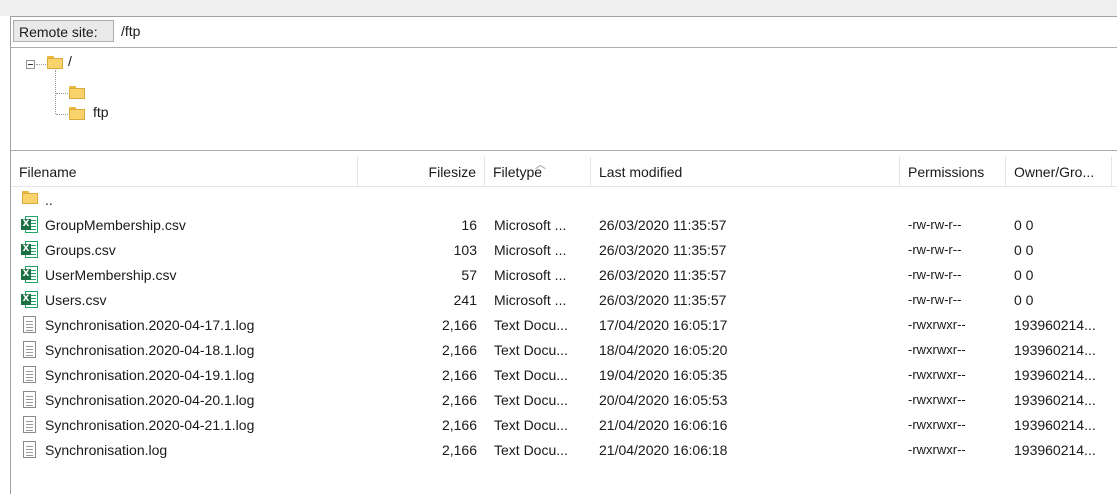 Image resolution: width=1117 pixels, height=494 pixels. Describe the element at coordinates (663, 375) in the screenshot. I see `file-last-modified: 19/04/2020 16:05:35` at that location.